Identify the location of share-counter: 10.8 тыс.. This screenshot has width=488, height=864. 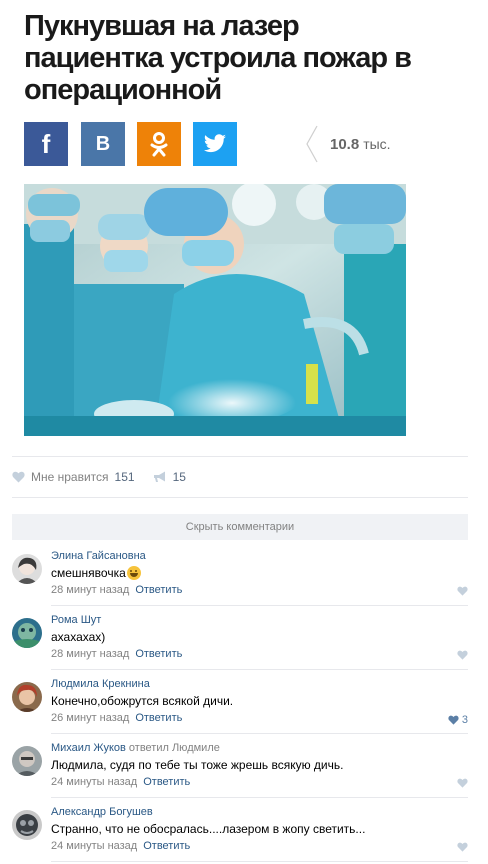
(359, 144).